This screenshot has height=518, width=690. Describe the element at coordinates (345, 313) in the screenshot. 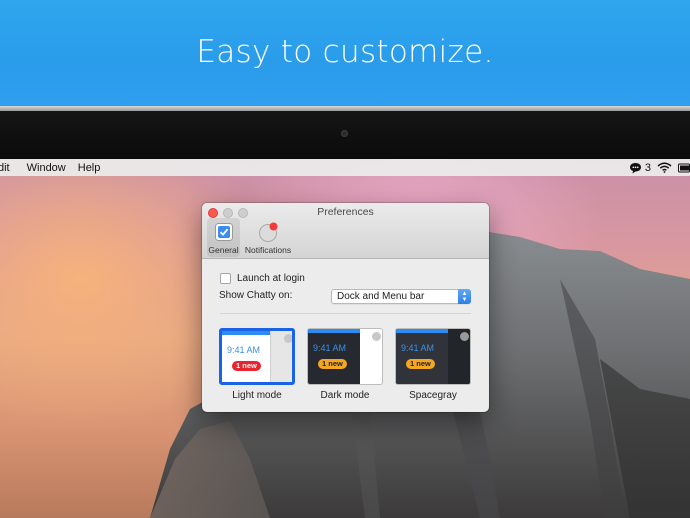

I see `divider` at that location.